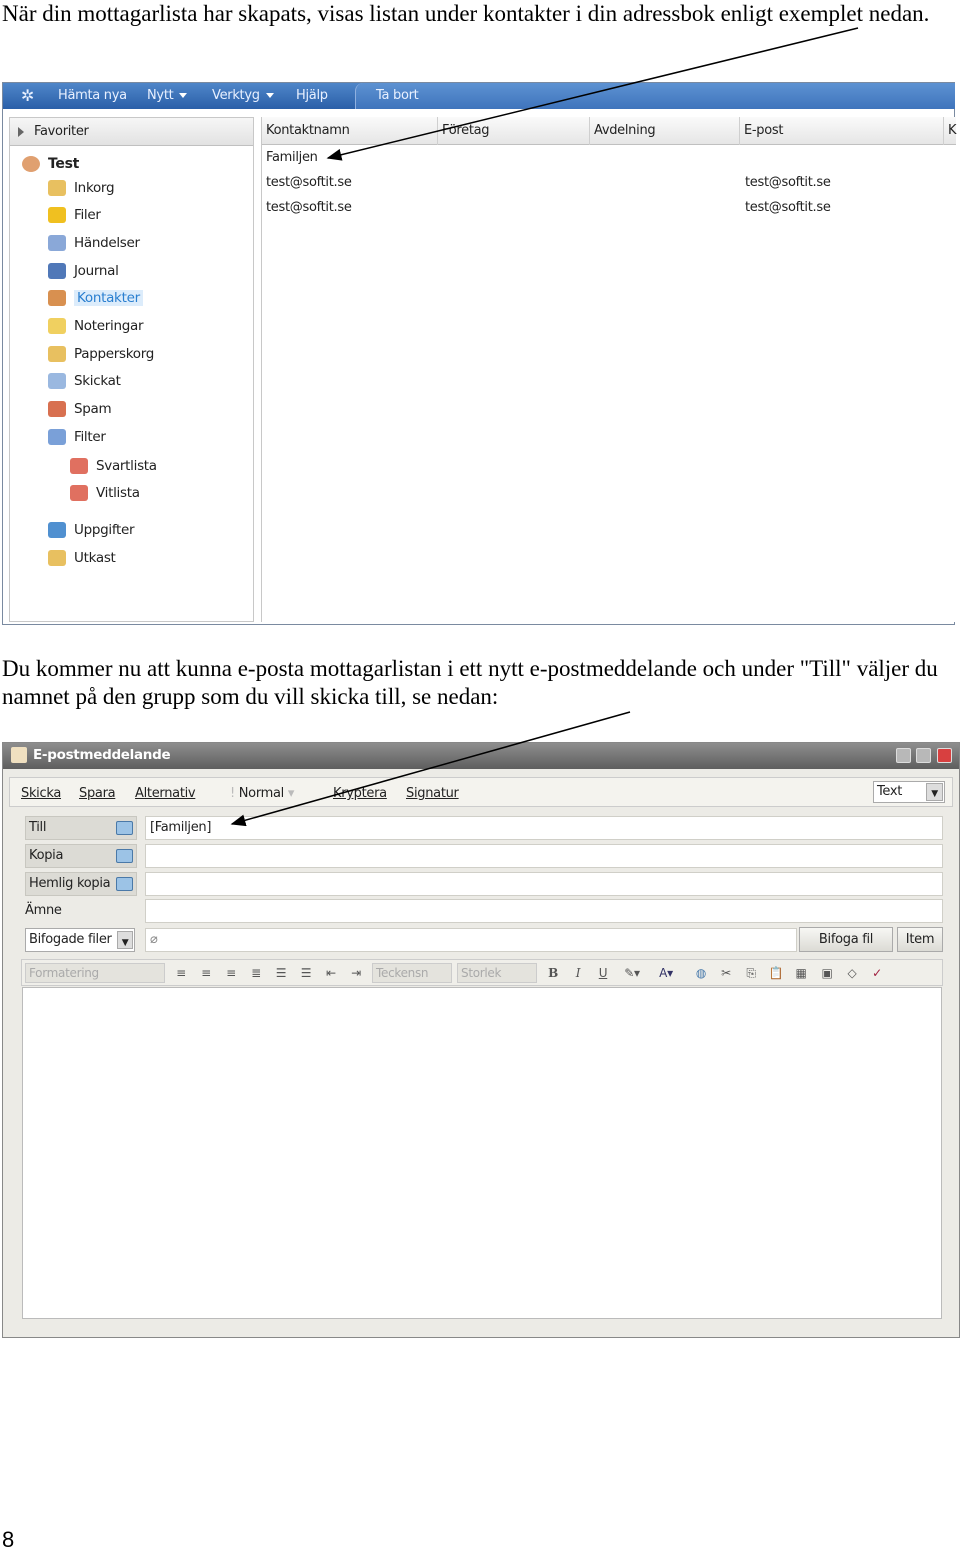 Image resolution: width=960 pixels, height=1553 pixels. Describe the element at coordinates (430, 769) in the screenshot. I see `arrow-to-till` at that location.